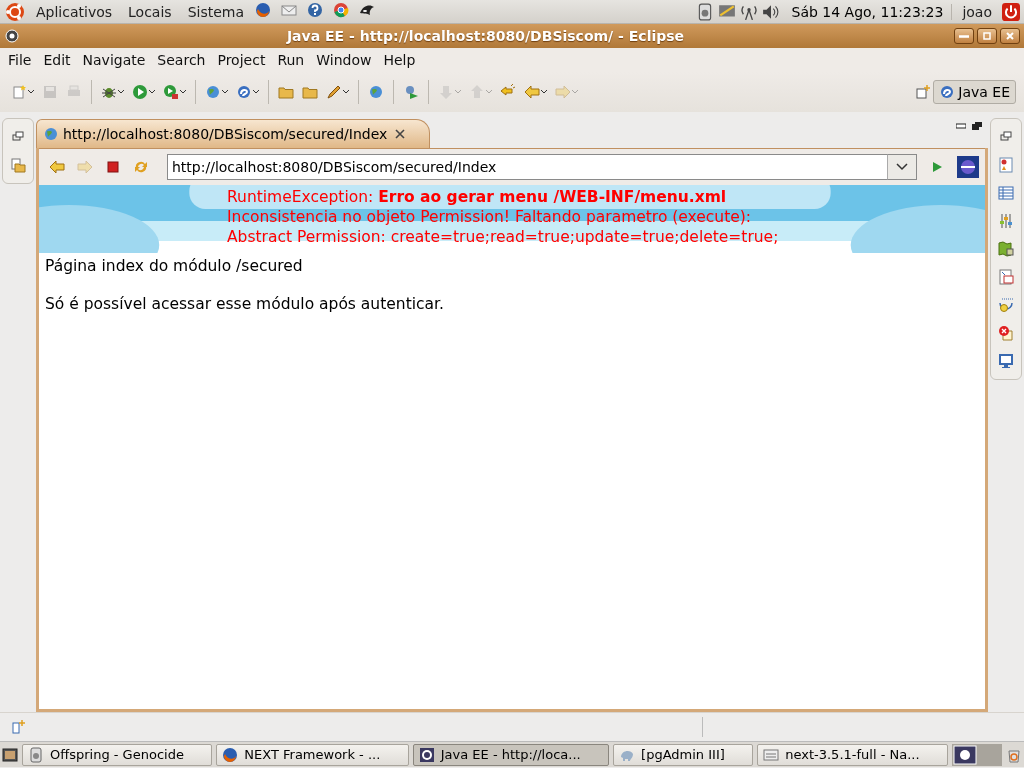 This screenshot has height=768, width=1024. I want to click on menu-item: Search, so click(181, 60).